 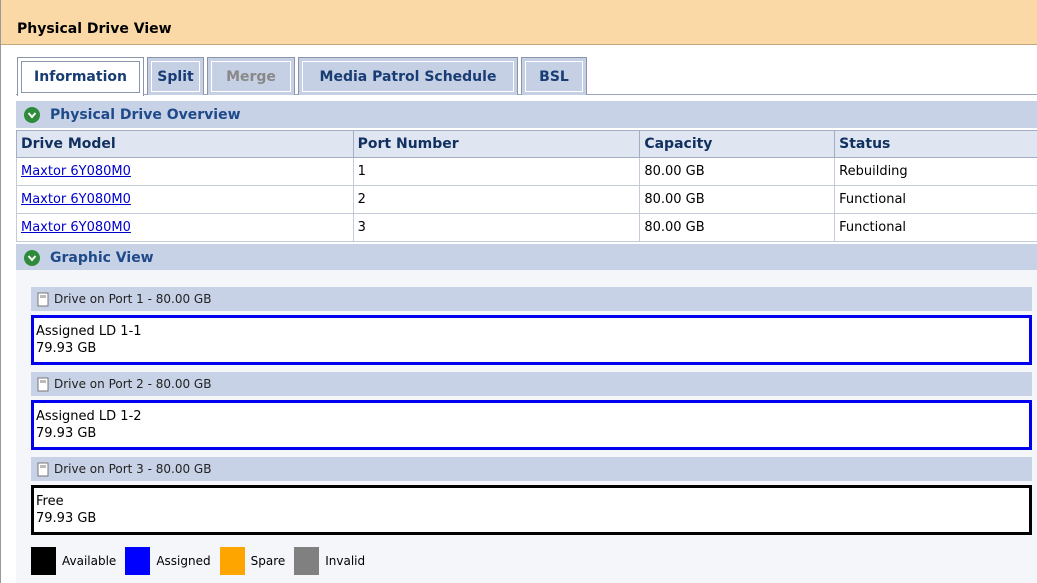 I want to click on tab-bsl: BSL, so click(x=554, y=76).